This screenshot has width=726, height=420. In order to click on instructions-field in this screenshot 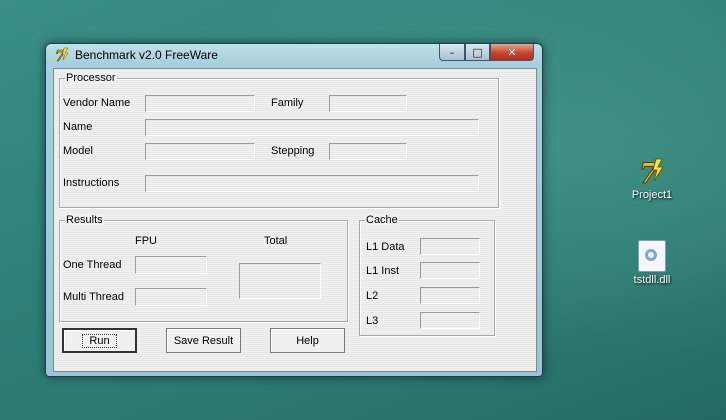, I will do `click(312, 183)`.